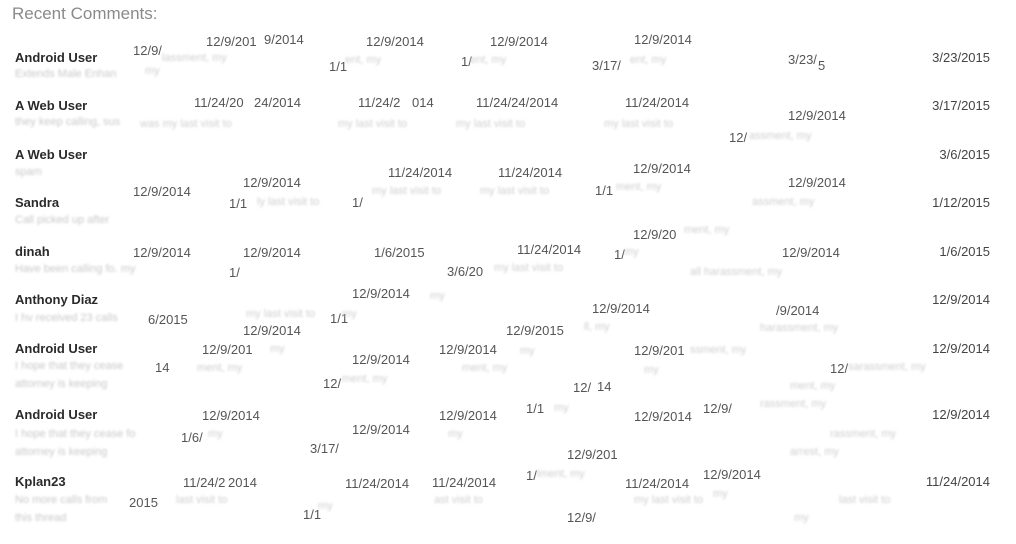  What do you see at coordinates (75, 434) in the screenshot?
I see `comment-preview: I hope that they cease fo` at bounding box center [75, 434].